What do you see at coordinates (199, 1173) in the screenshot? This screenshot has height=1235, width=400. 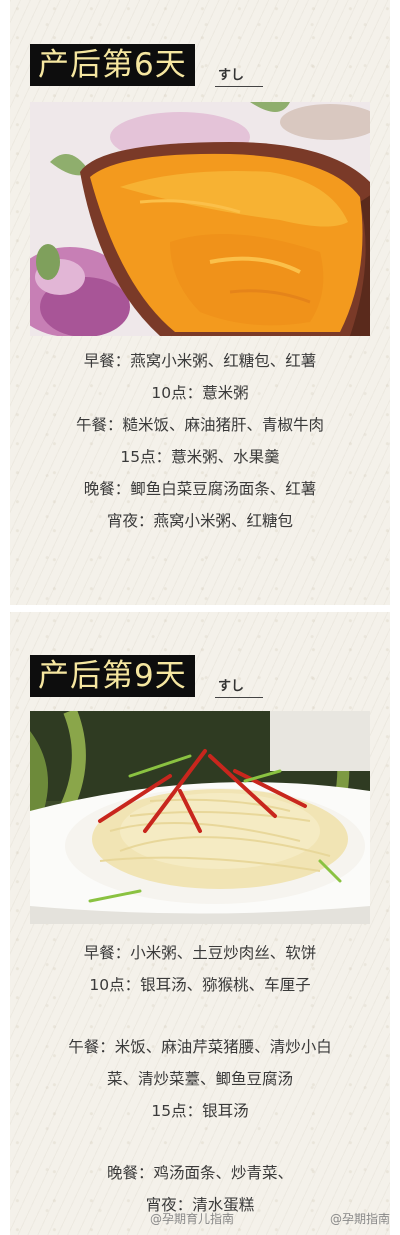 I see `day9-menu-line: 晚餐：鸡汤面条、炒青菜、` at bounding box center [199, 1173].